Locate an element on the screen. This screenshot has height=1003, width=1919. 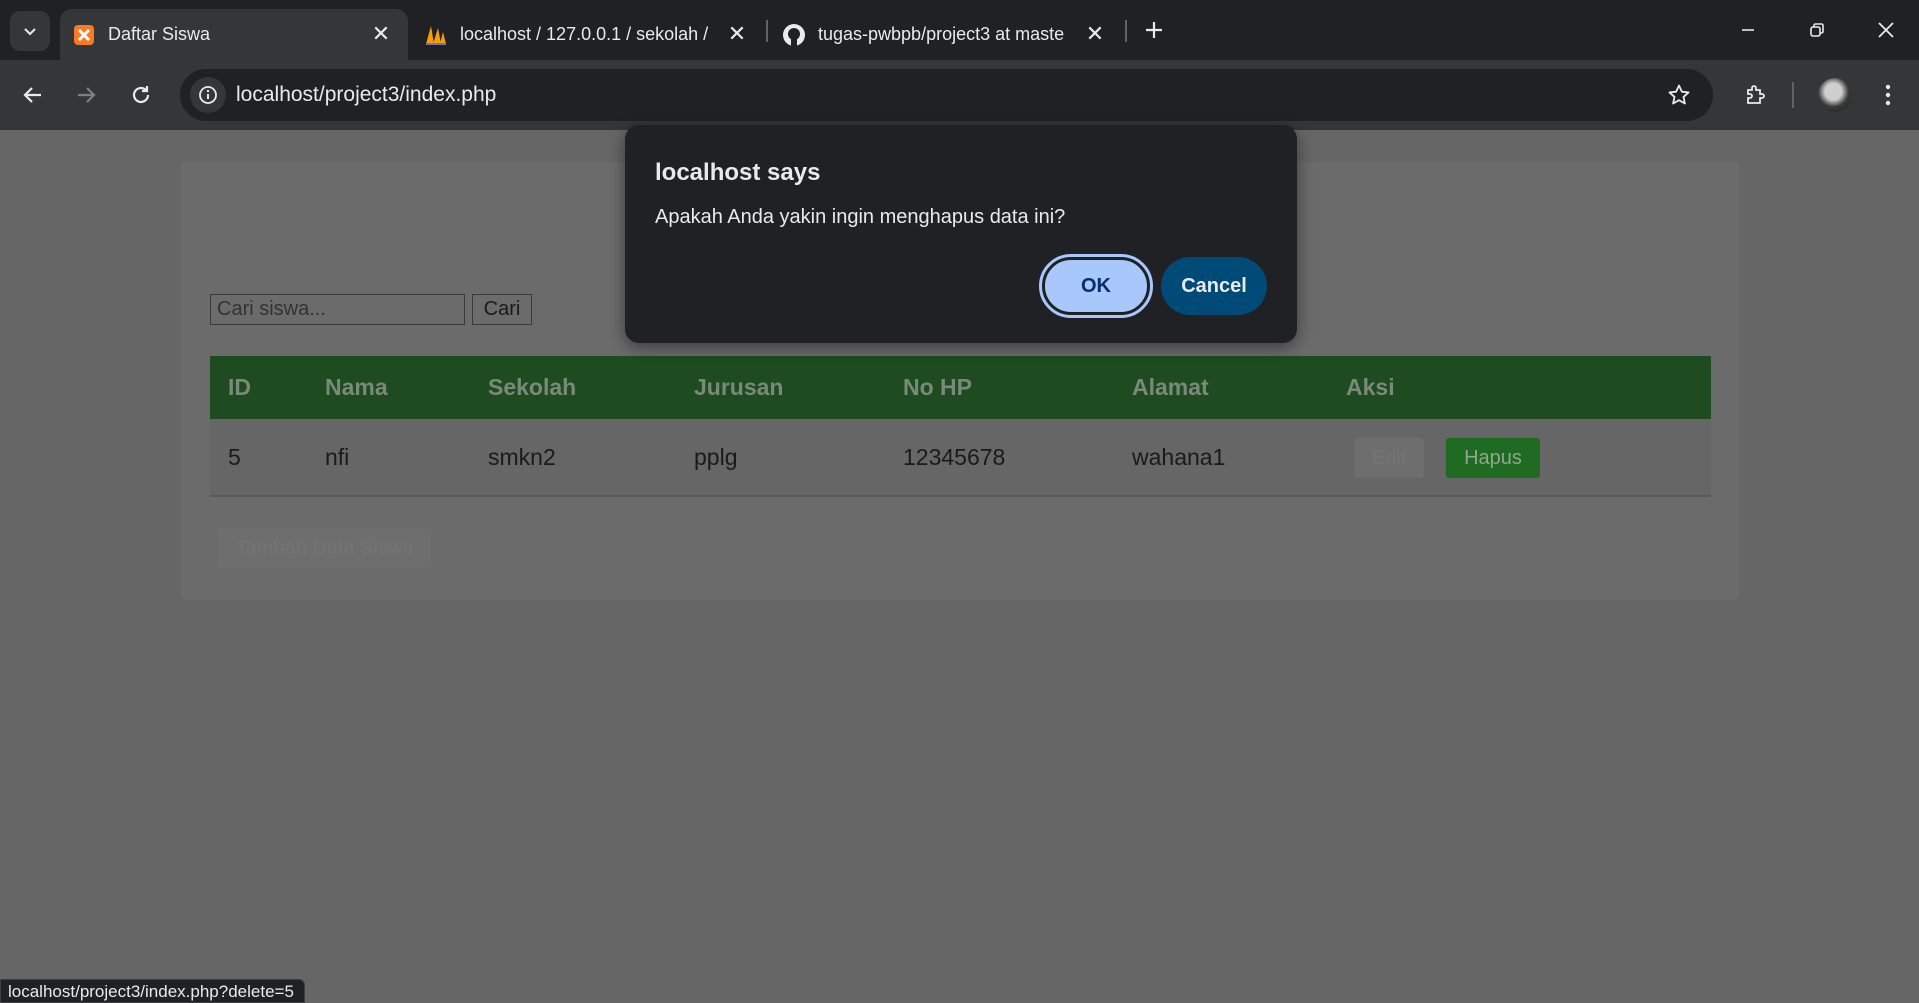
minimize-icon is located at coordinates (1748, 30).